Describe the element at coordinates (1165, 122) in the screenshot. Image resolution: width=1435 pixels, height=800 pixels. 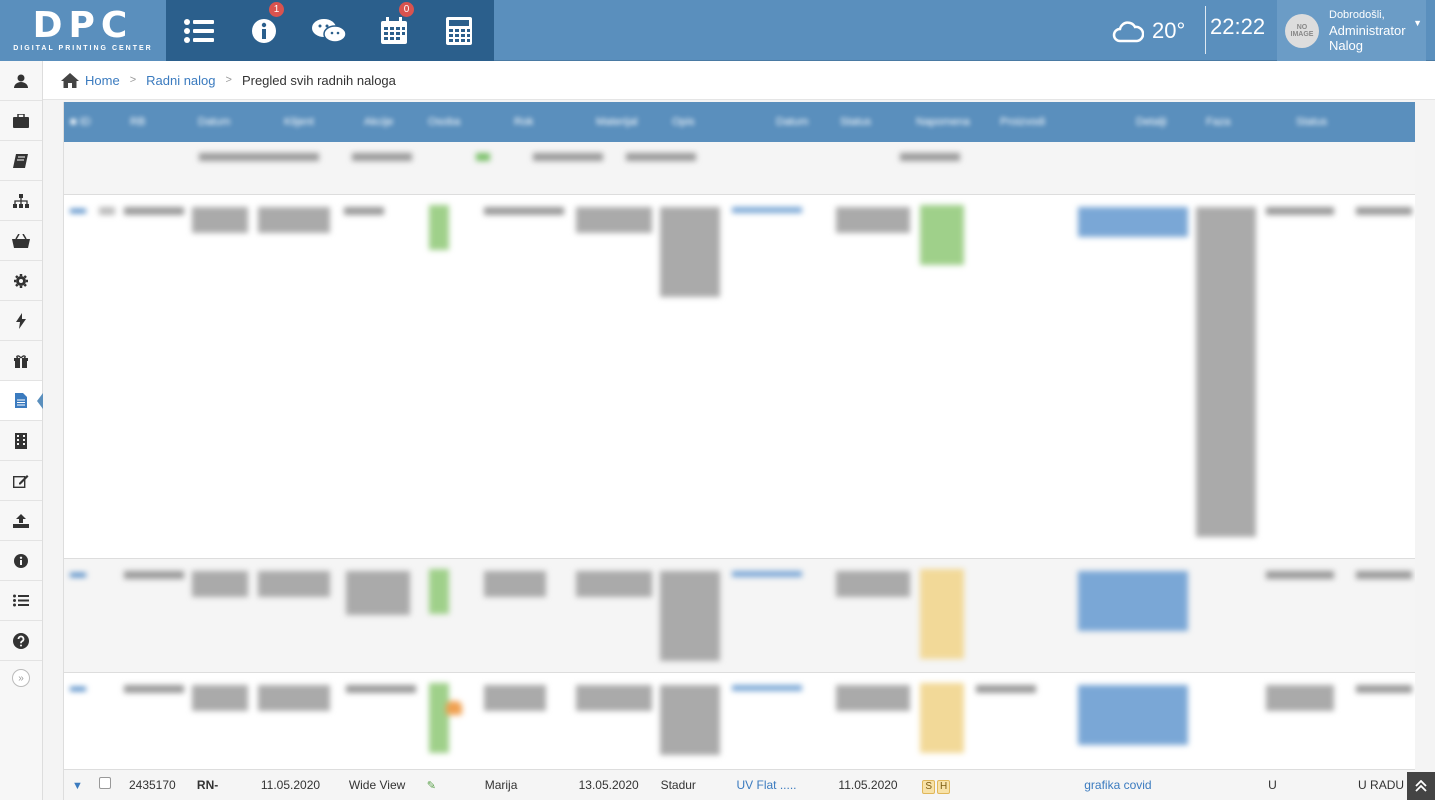
I see `column-header: Detalji` at that location.